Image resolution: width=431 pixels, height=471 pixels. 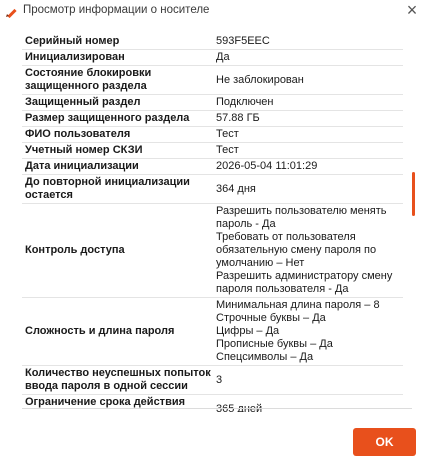 What do you see at coordinates (116, 10) in the screenshot?
I see `window-title: Просмотр информации о носителе` at bounding box center [116, 10].